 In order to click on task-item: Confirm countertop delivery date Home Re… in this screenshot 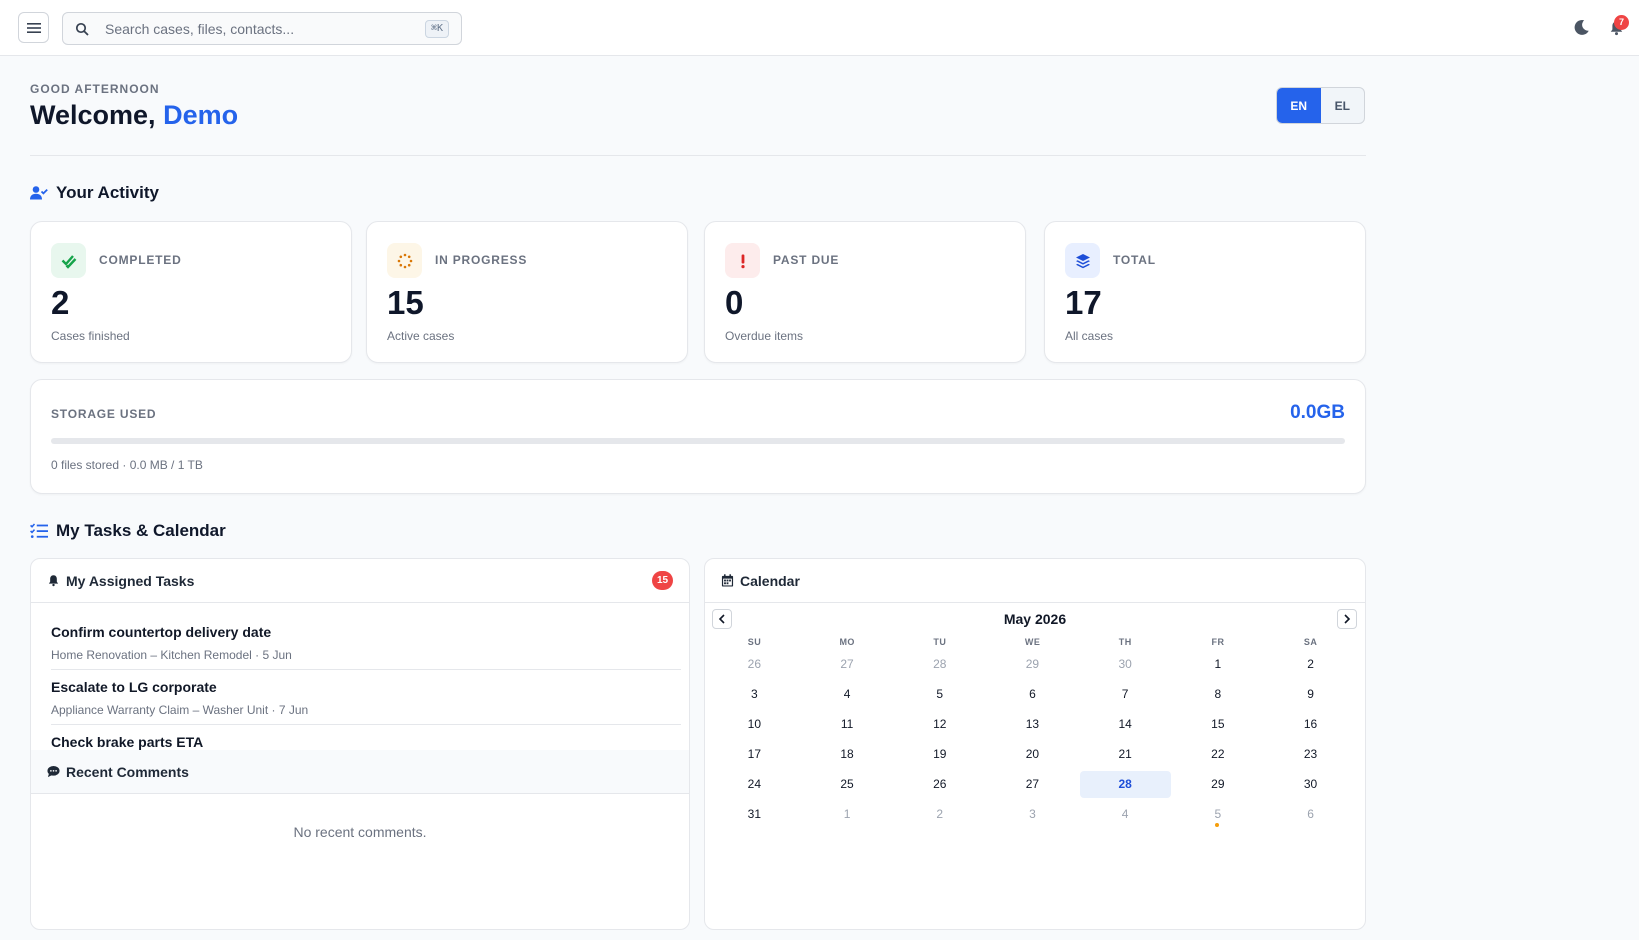, I will do `click(366, 642)`.